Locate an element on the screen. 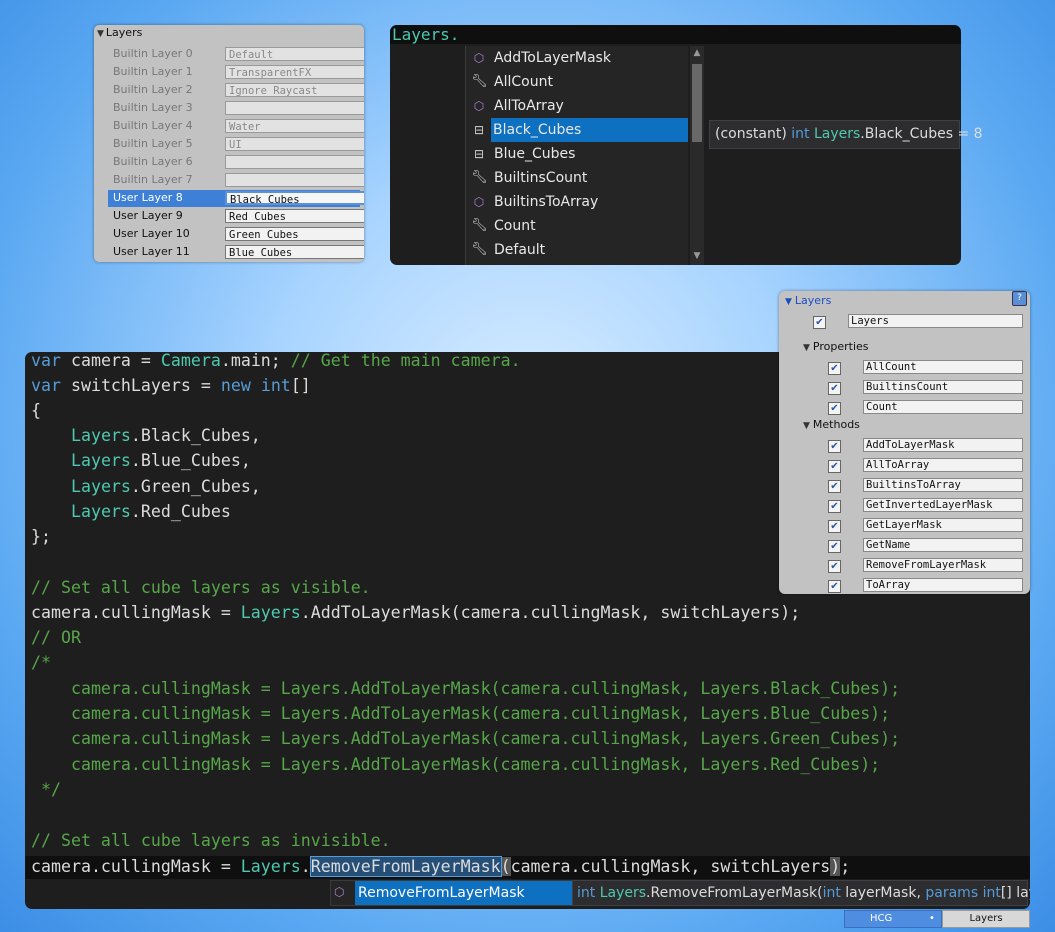  layer-row: Builtin Layer 3 is located at coordinates (236, 108).